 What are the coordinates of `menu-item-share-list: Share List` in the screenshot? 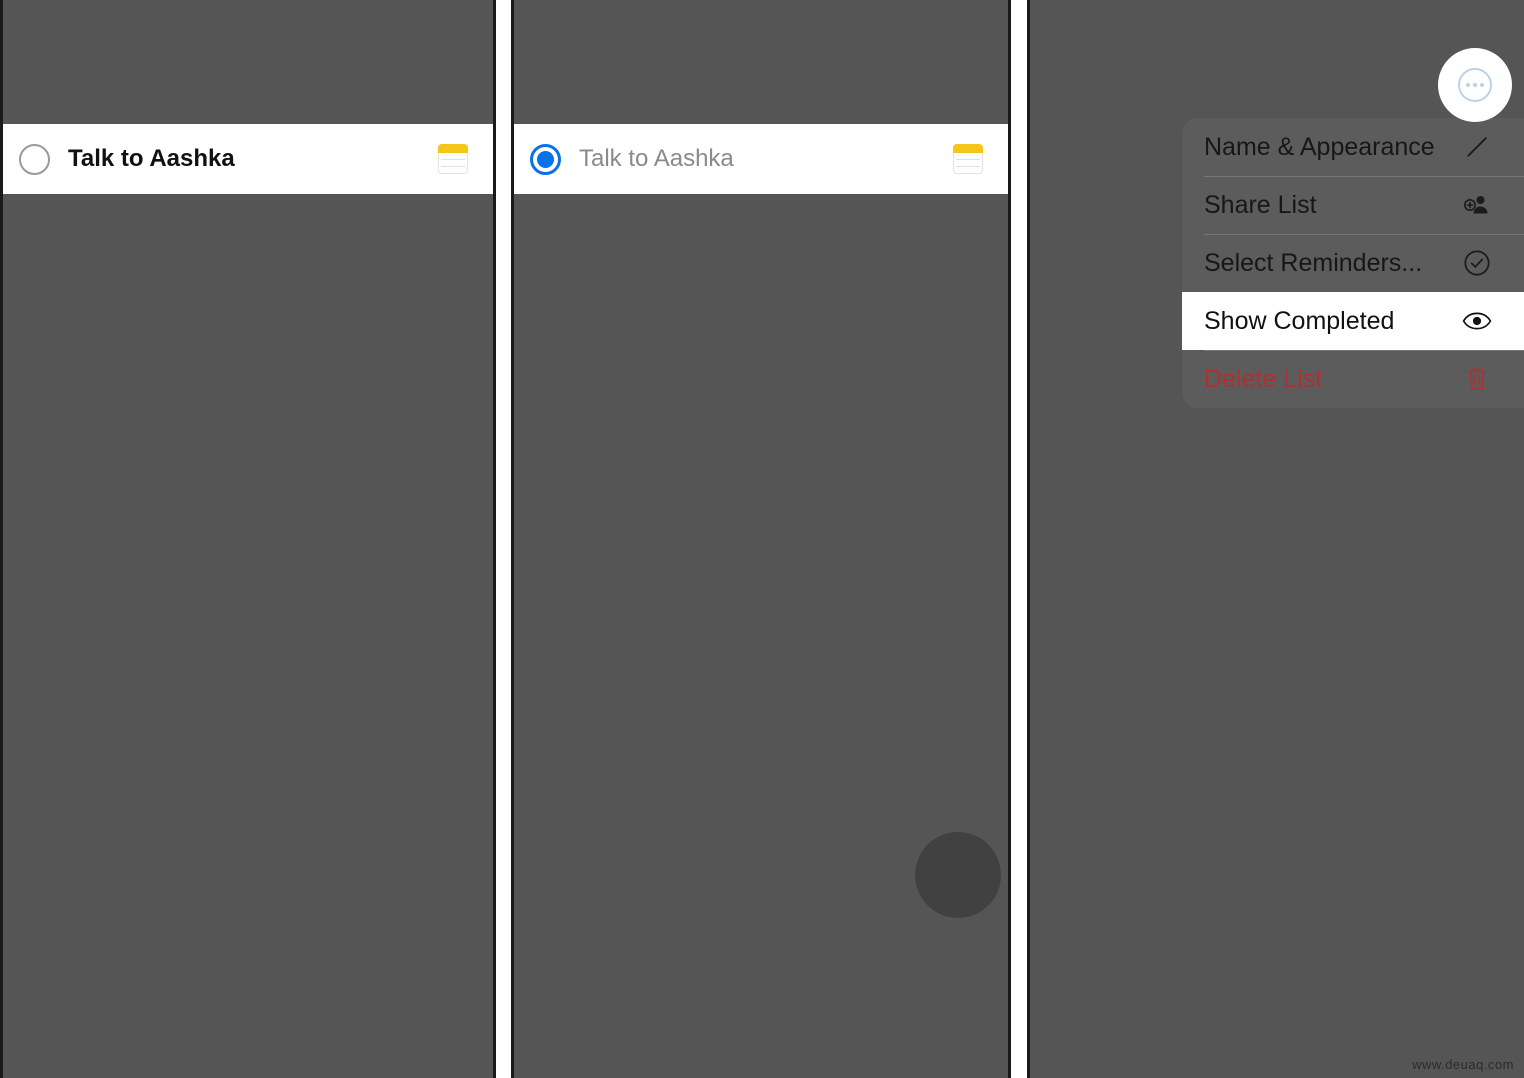 It's located at (1353, 205).